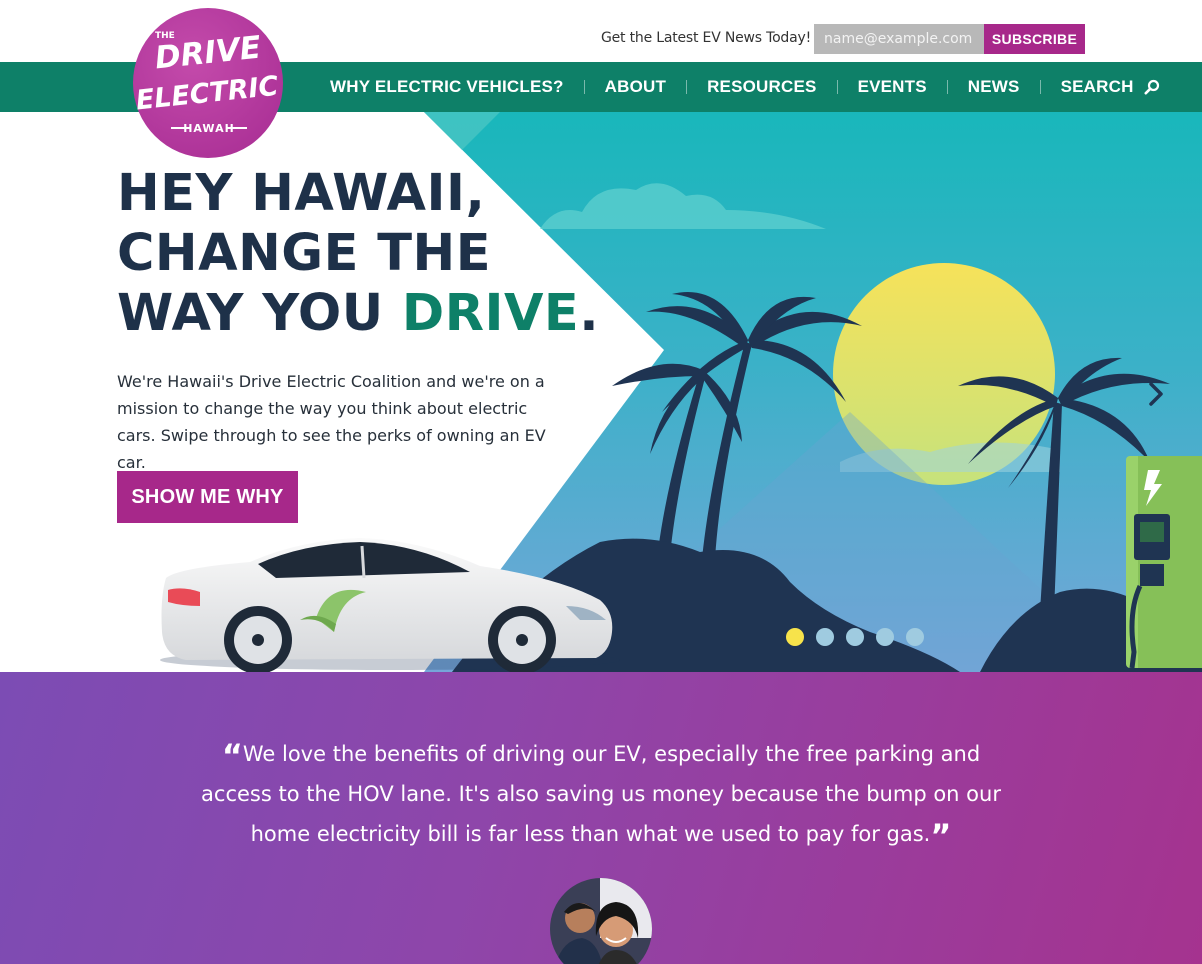 Image resolution: width=1202 pixels, height=964 pixels. What do you see at coordinates (232, 756) in the screenshot?
I see `open-quote-mark: “` at bounding box center [232, 756].